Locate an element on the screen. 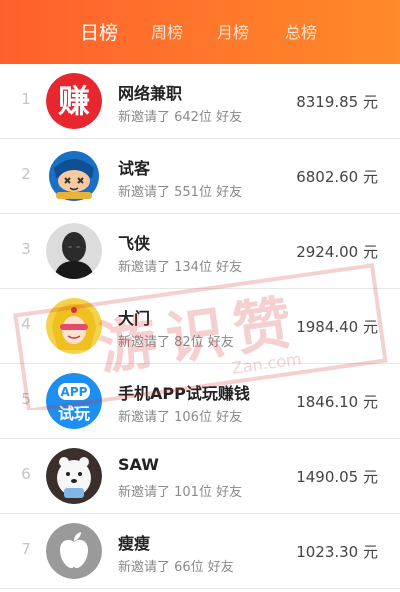 This screenshot has height=592, width=400. tab-overall: 总榜 is located at coordinates (301, 32).